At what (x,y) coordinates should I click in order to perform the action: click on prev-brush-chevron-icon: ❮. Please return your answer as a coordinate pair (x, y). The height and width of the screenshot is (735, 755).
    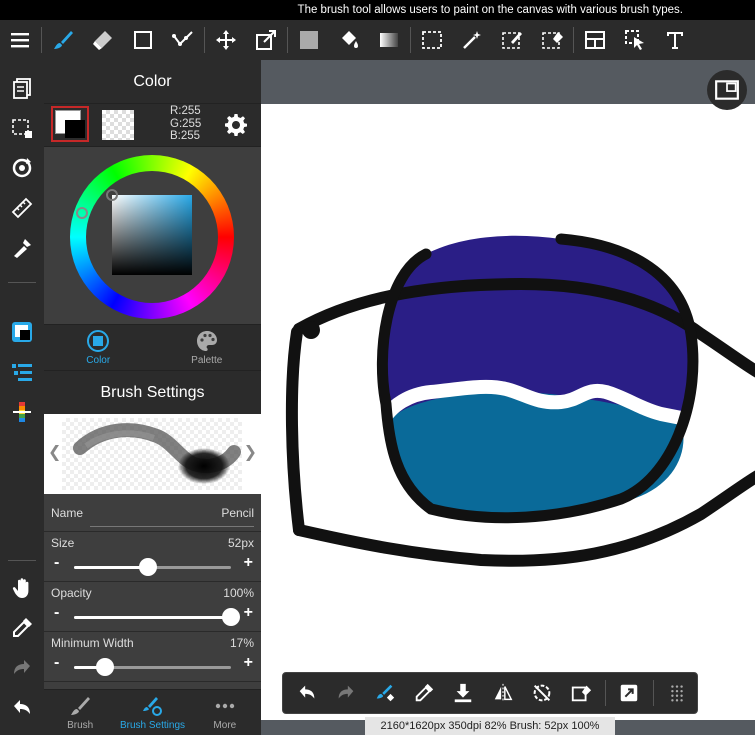
    Looking at the image, I should click on (54, 452).